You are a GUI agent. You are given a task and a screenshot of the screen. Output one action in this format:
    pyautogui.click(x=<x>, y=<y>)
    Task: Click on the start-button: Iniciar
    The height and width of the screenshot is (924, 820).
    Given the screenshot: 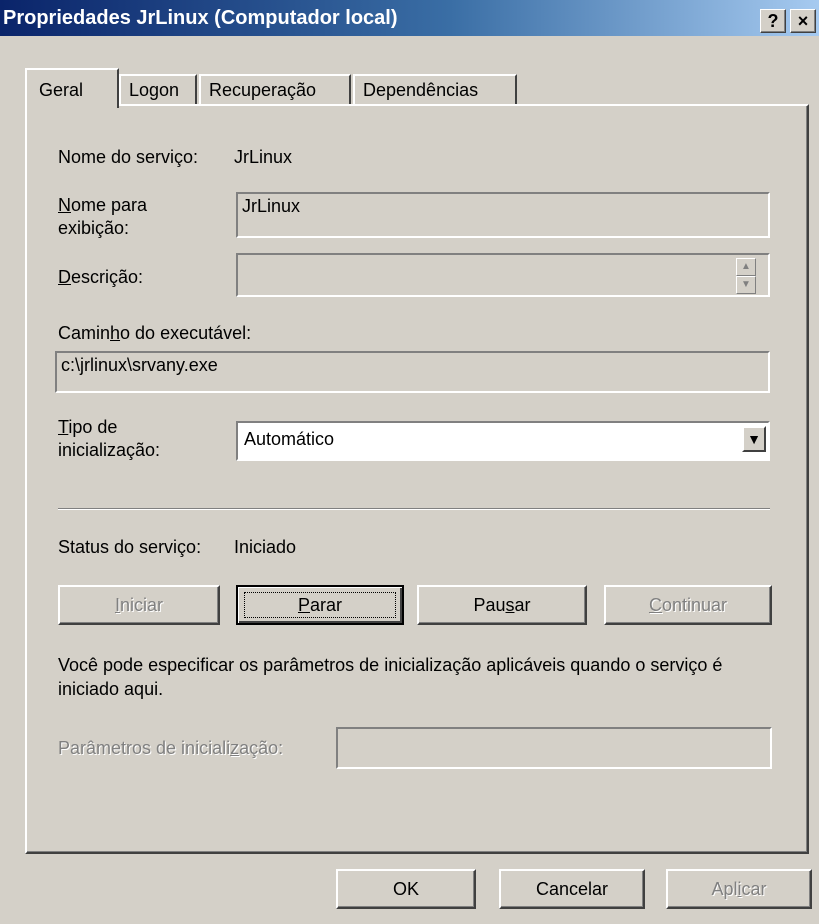 What is the action you would take?
    pyautogui.click(x=139, y=605)
    